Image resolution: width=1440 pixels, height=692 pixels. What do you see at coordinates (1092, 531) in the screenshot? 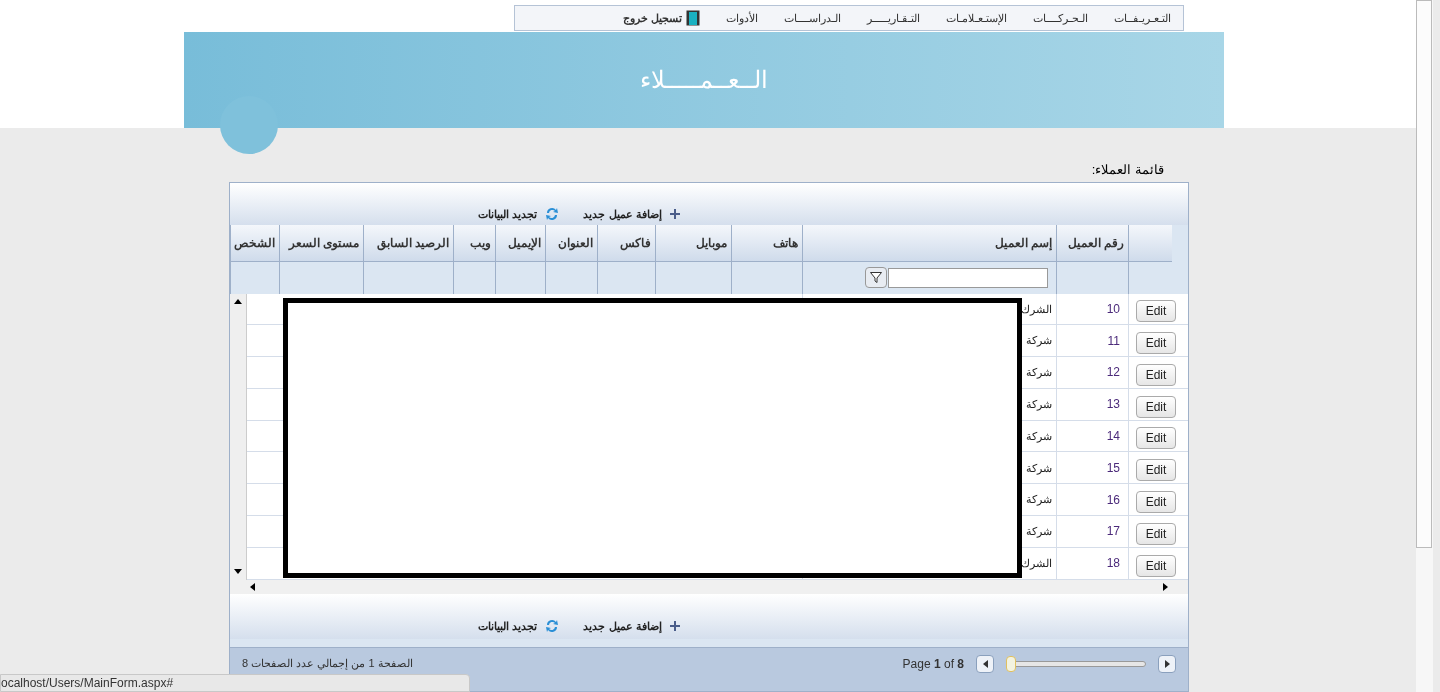
I see `table-cell: 17` at bounding box center [1092, 531].